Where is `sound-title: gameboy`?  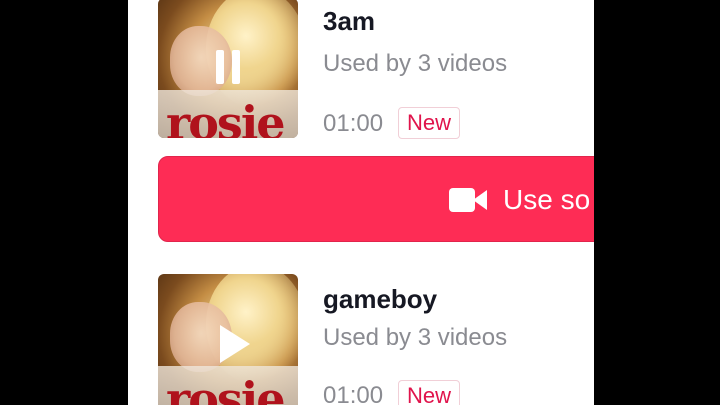
sound-title: gameboy is located at coordinates (380, 299).